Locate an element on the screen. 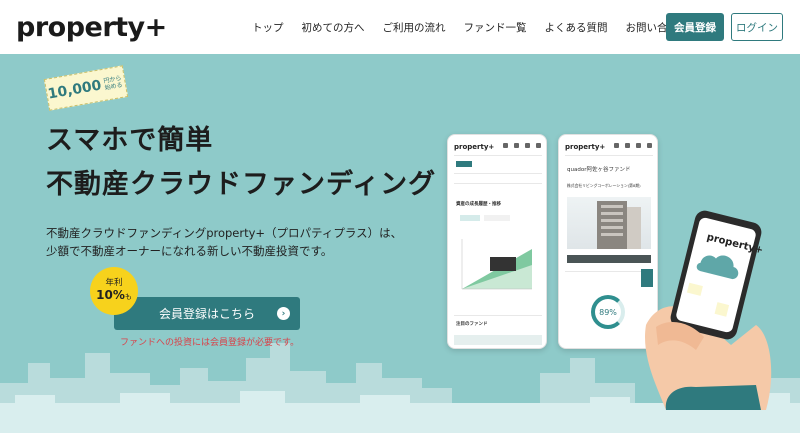 The height and width of the screenshot is (433, 800). phone-mockup-dashboard: property+ 資産の成長履歴・推移 注目のファンド is located at coordinates (497, 241).